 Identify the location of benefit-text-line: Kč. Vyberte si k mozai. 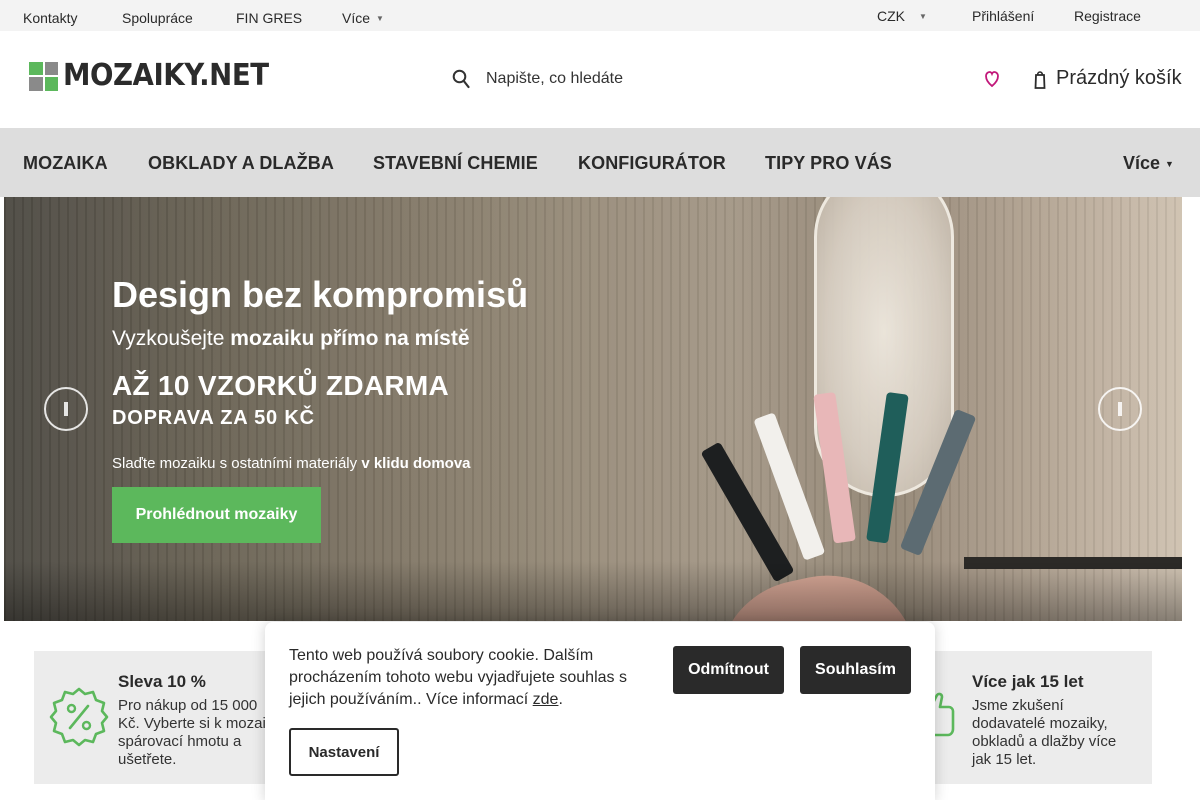
(192, 723).